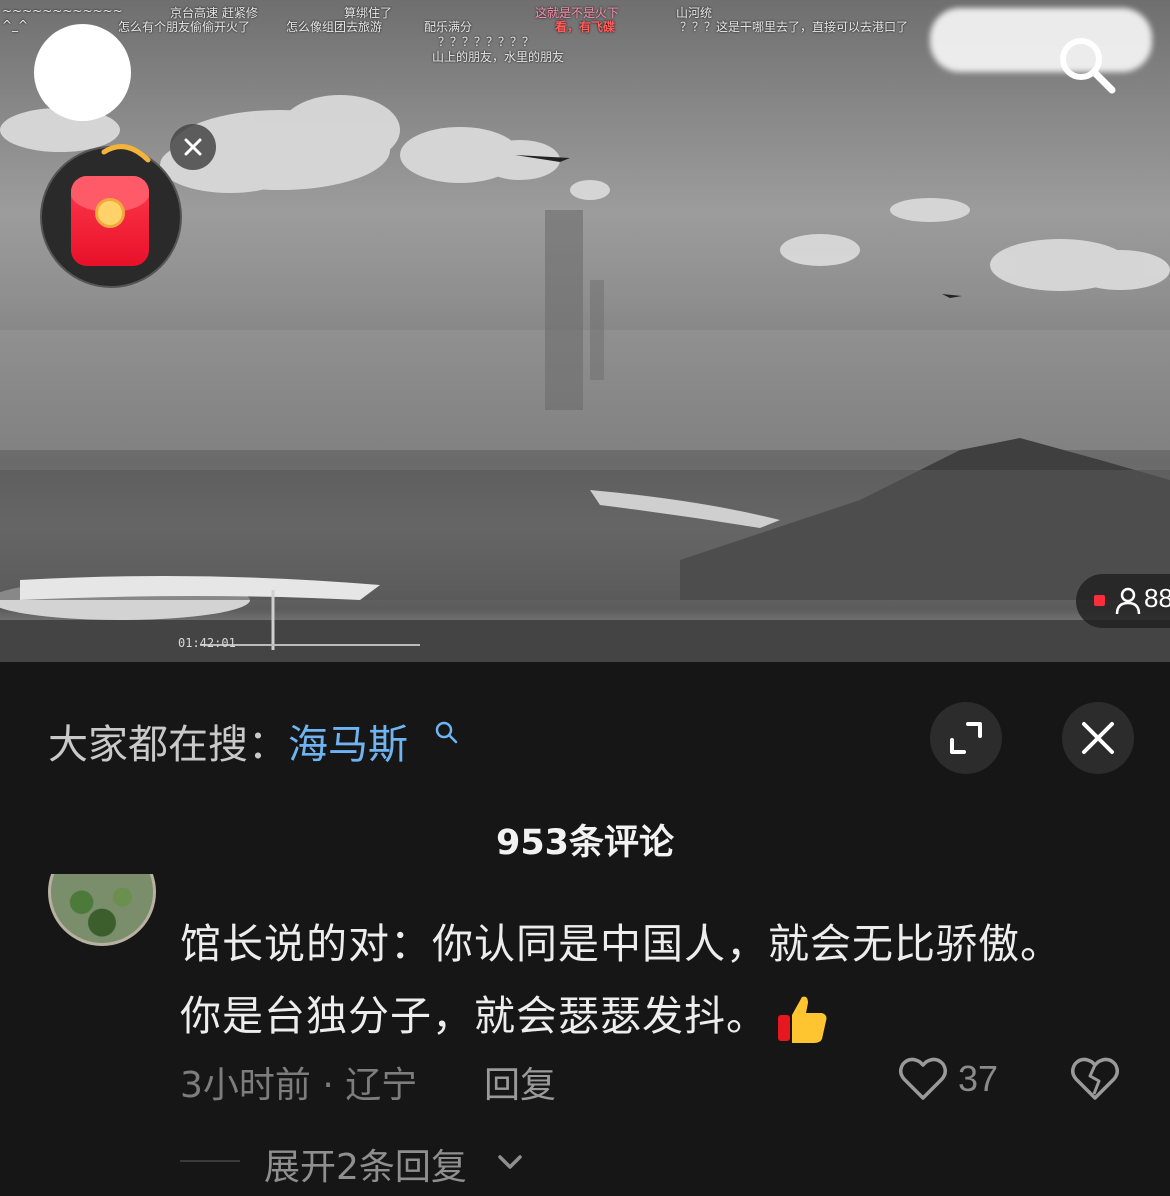 The width and height of the screenshot is (1170, 1196). I want to click on hot-search-keyword: 海马斯, so click(348, 745).